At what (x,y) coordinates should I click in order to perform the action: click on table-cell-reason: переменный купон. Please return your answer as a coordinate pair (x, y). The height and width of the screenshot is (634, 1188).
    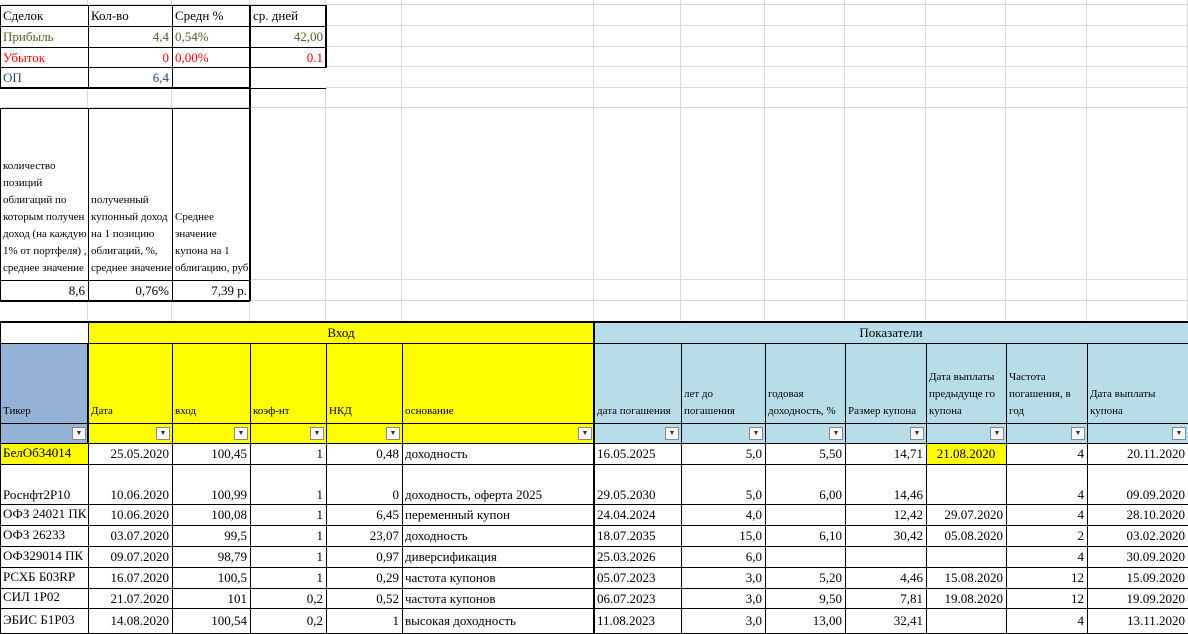
    Looking at the image, I should click on (498, 514).